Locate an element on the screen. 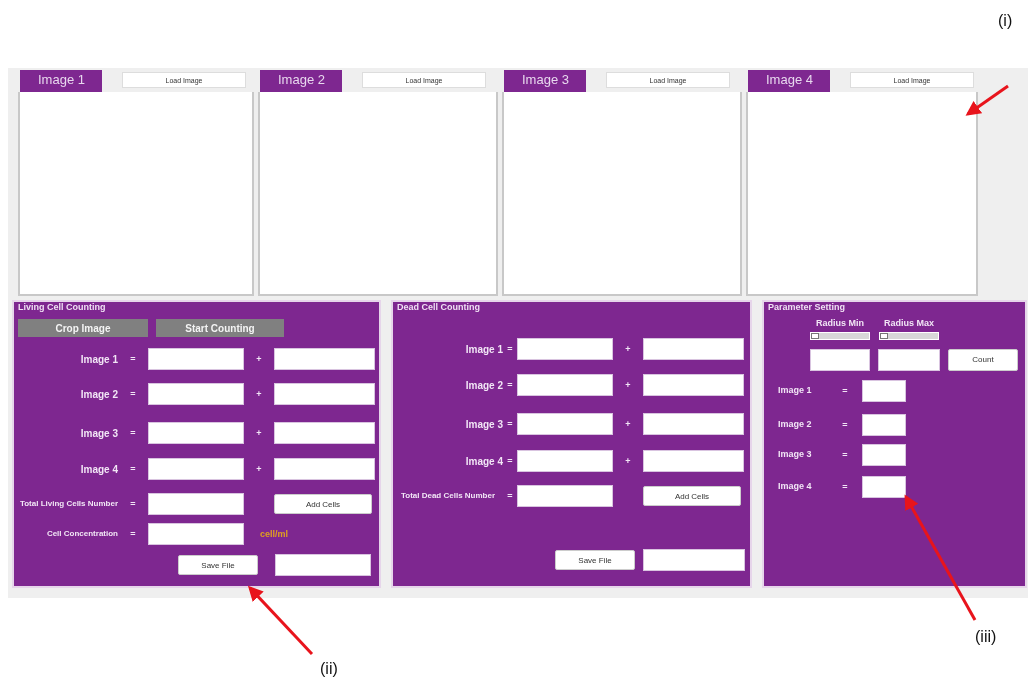  image-tab: Image 4 is located at coordinates (789, 81).